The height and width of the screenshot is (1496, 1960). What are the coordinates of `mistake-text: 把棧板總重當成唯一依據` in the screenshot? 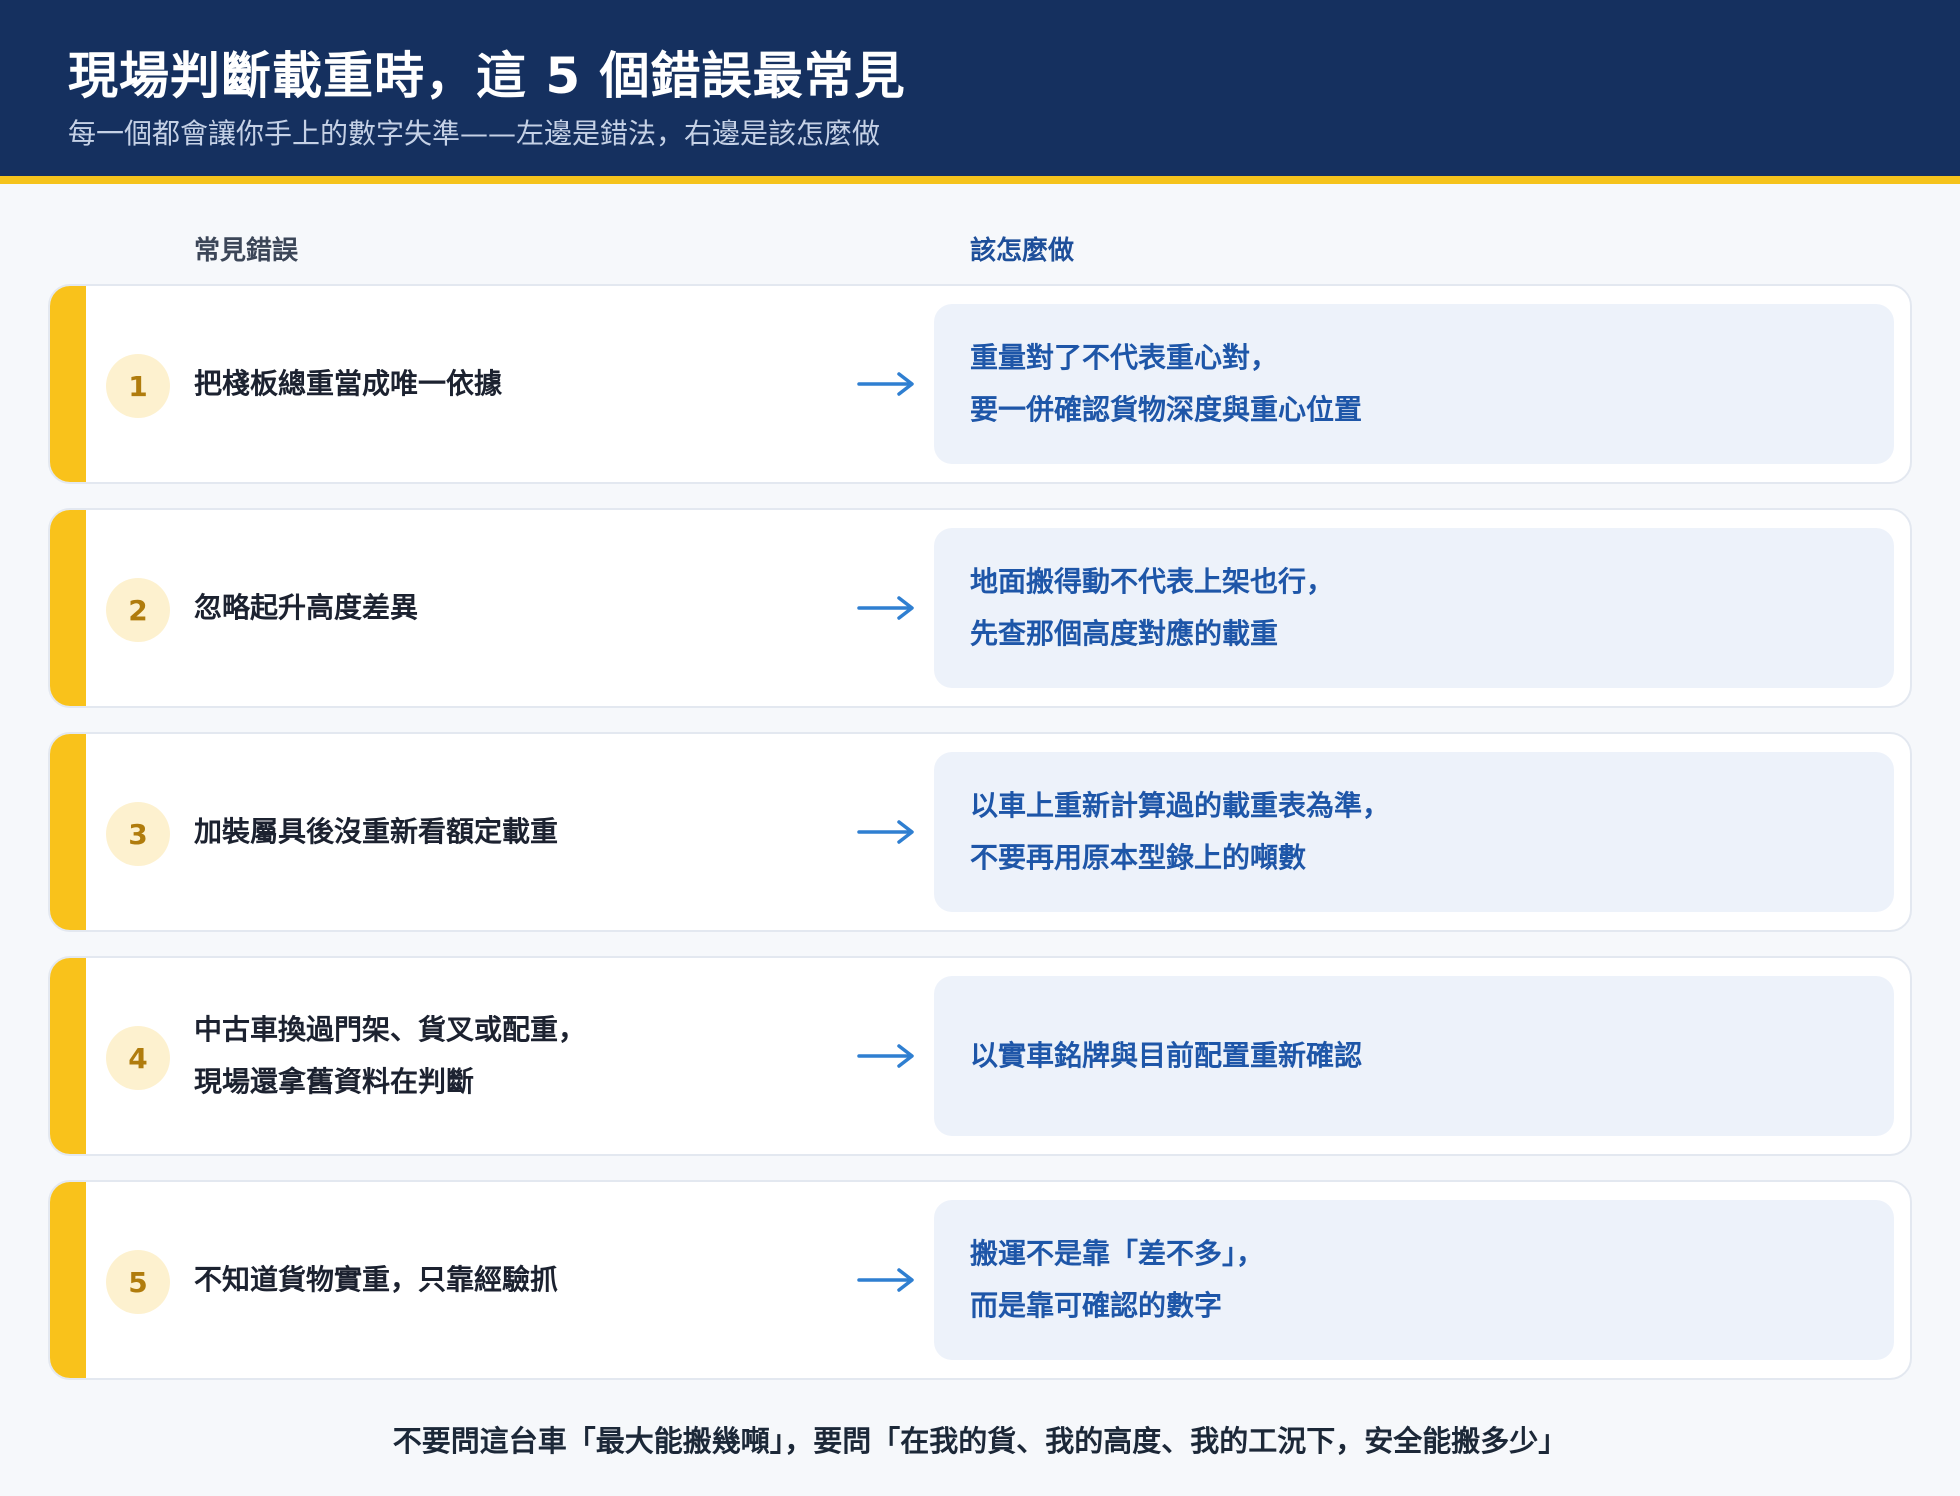 It's located at (474, 384).